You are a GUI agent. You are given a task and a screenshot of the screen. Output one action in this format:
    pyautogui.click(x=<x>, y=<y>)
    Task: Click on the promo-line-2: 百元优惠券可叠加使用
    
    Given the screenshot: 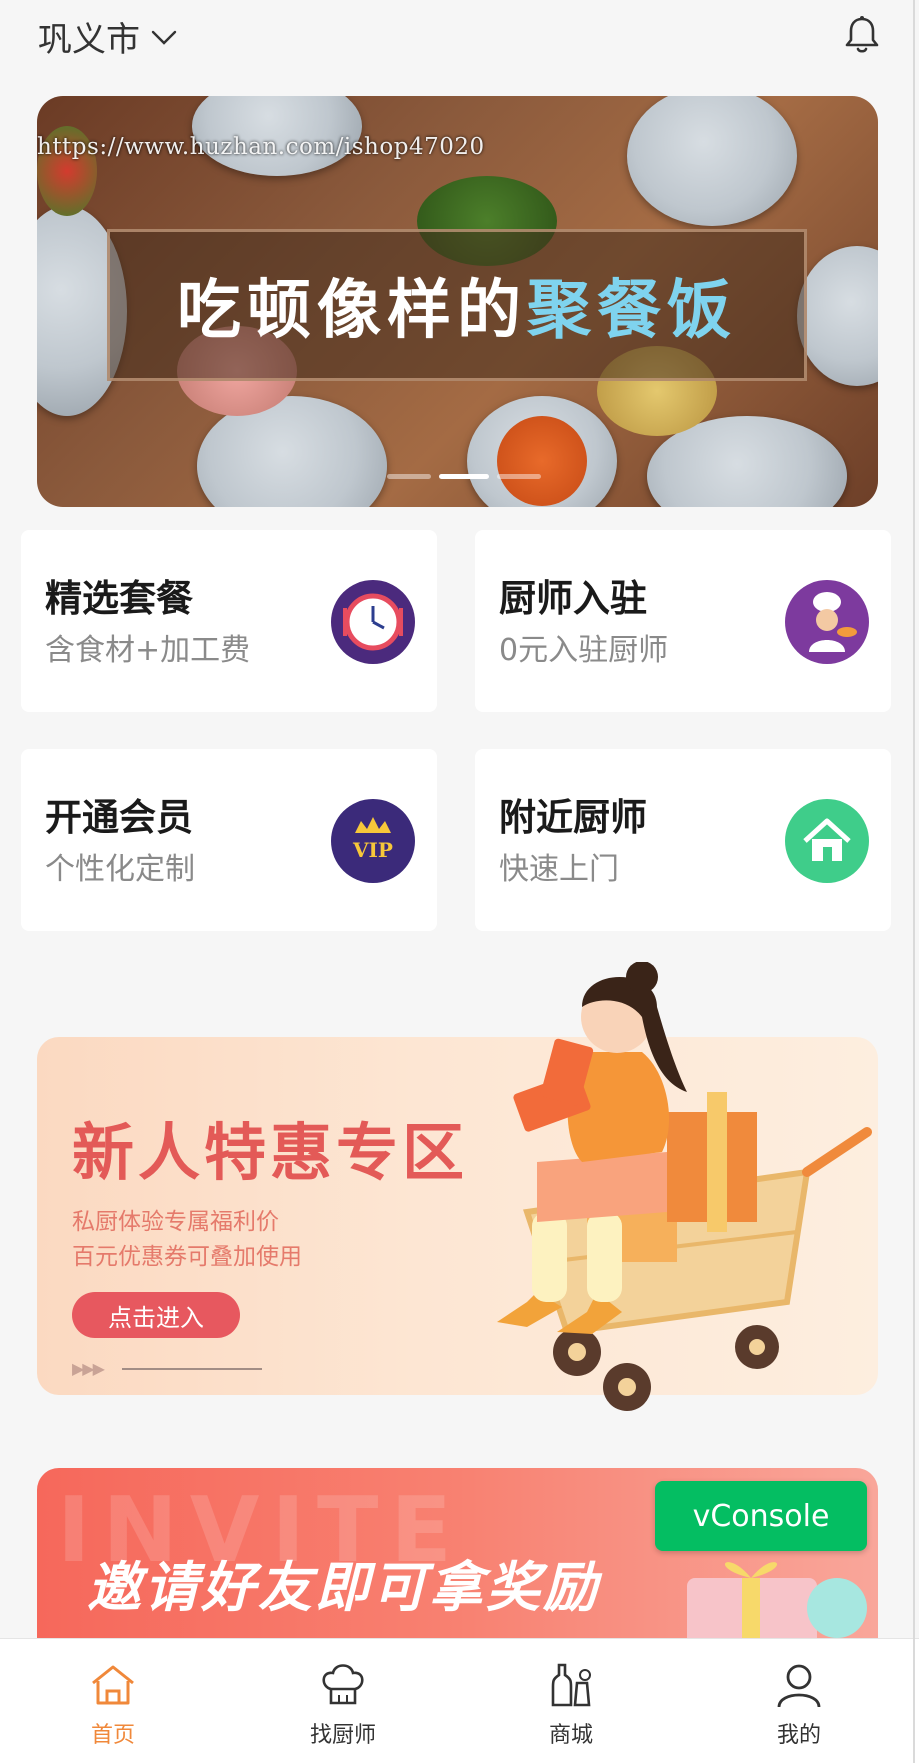 What is the action you would take?
    pyautogui.click(x=187, y=1257)
    